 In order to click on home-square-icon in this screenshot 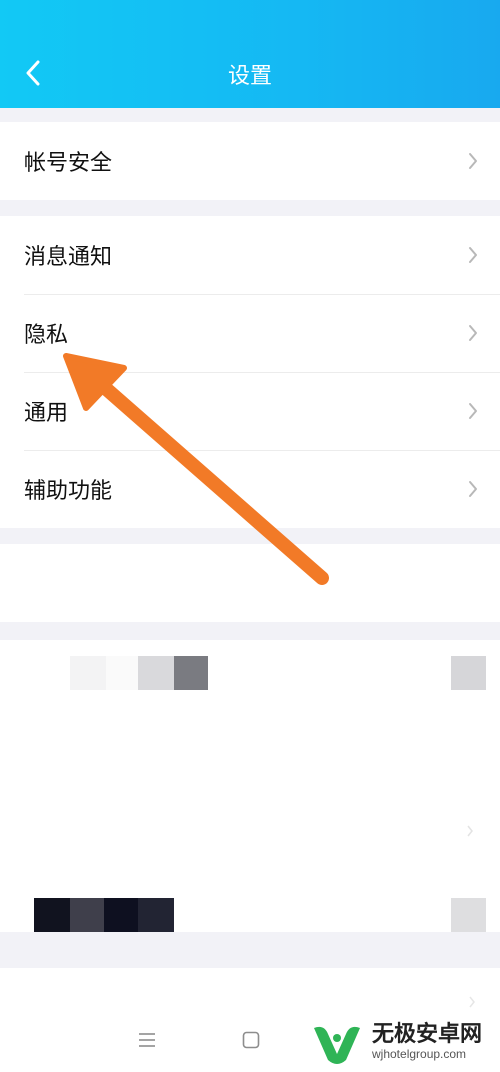, I will do `click(251, 1040)`.